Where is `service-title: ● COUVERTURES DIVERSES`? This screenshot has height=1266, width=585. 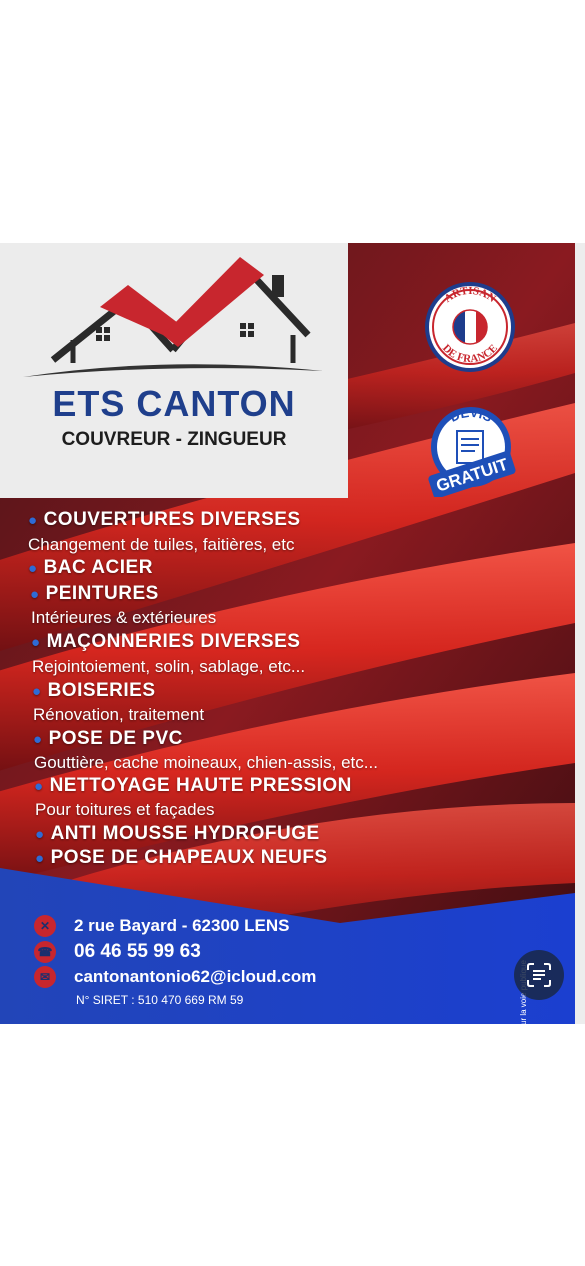
service-title: ● COUVERTURES DIVERSES is located at coordinates (164, 519).